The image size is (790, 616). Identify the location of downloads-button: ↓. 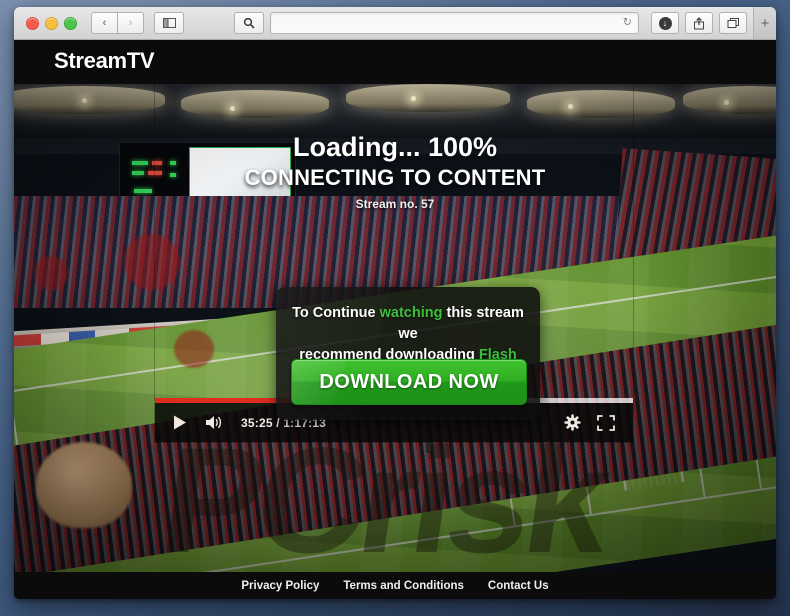
(665, 23).